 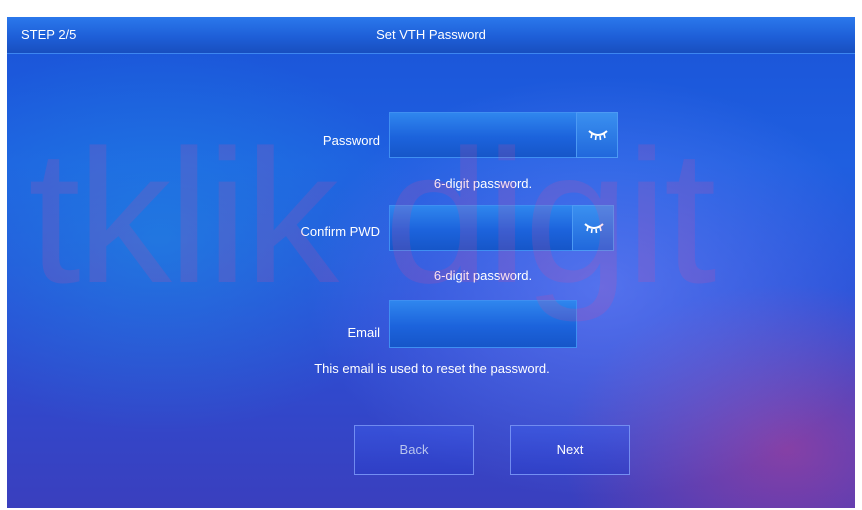 I want to click on title-bar: STEP 2/5 Set VTH Password, so click(x=431, y=35).